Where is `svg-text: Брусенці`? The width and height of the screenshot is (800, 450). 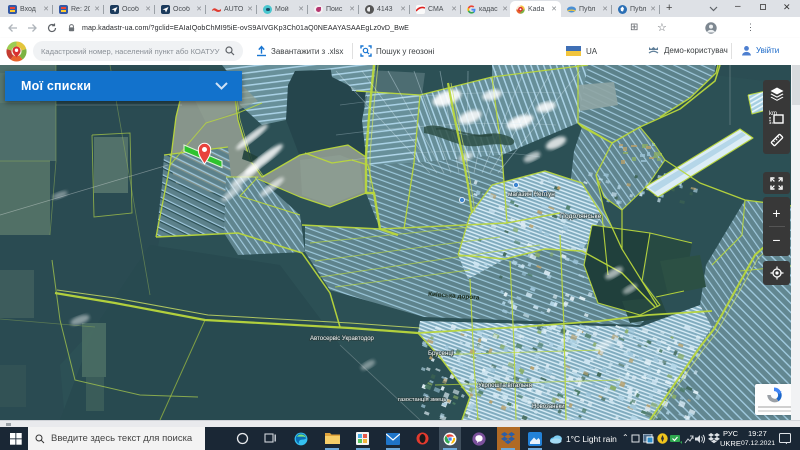 svg-text: Брусенці is located at coordinates (440, 353).